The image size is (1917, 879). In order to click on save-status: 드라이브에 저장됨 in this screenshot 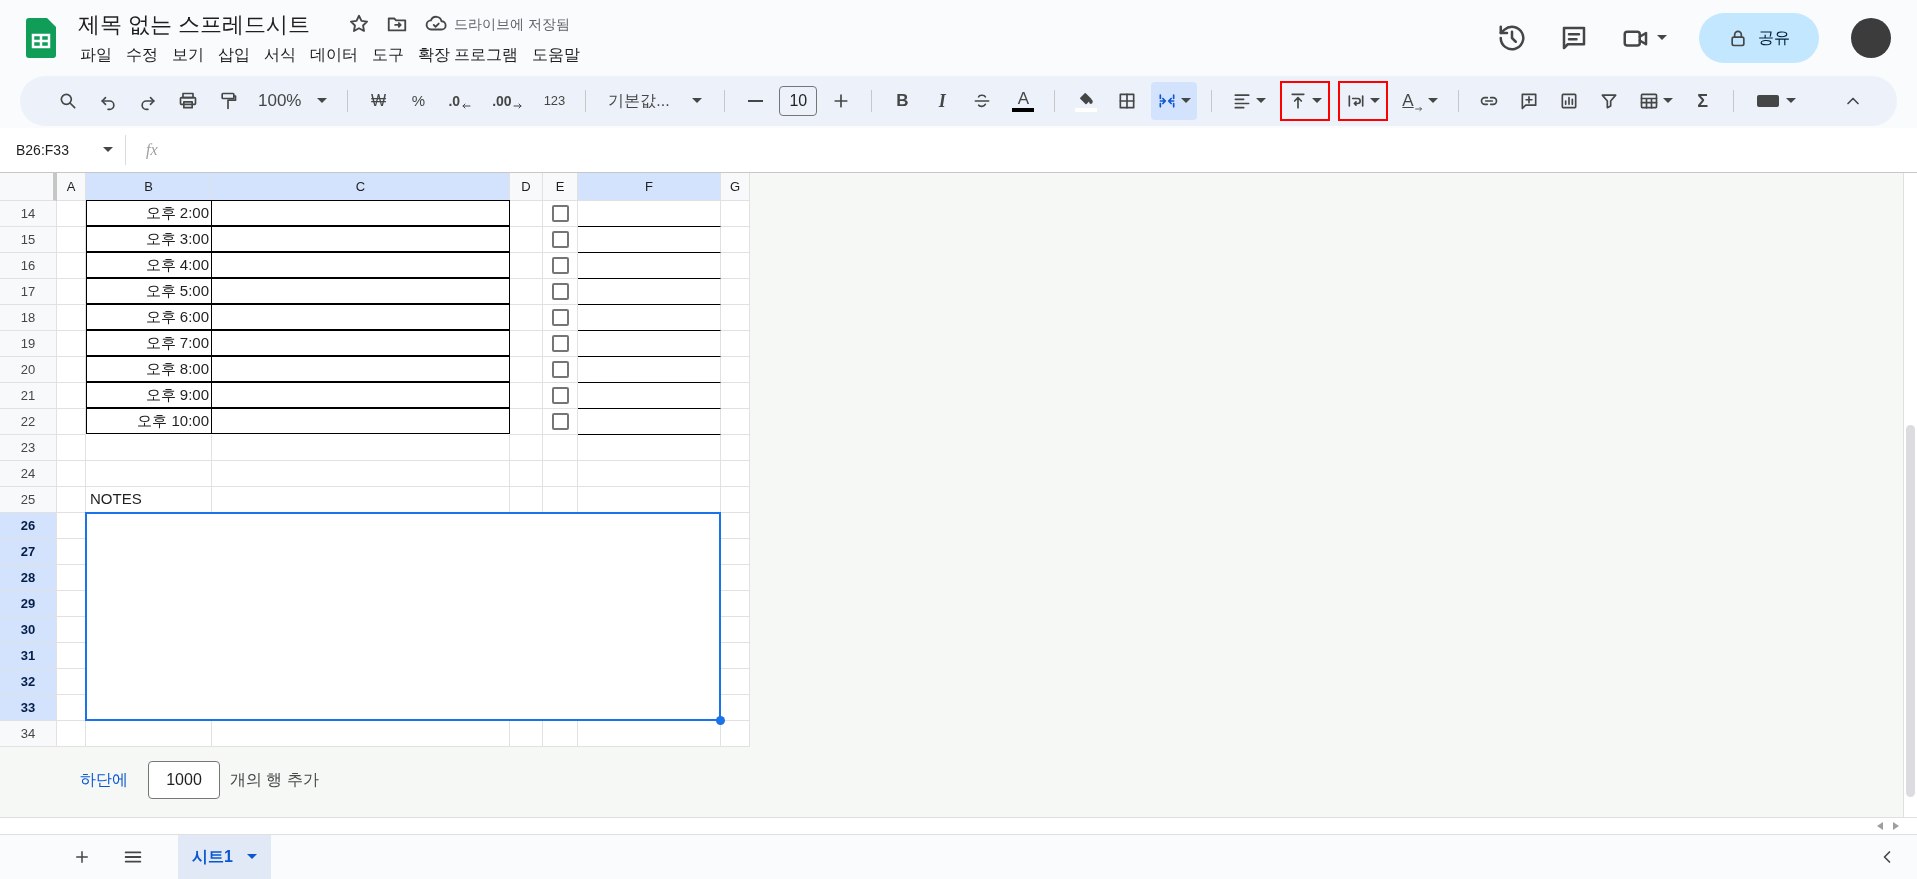, I will do `click(512, 24)`.